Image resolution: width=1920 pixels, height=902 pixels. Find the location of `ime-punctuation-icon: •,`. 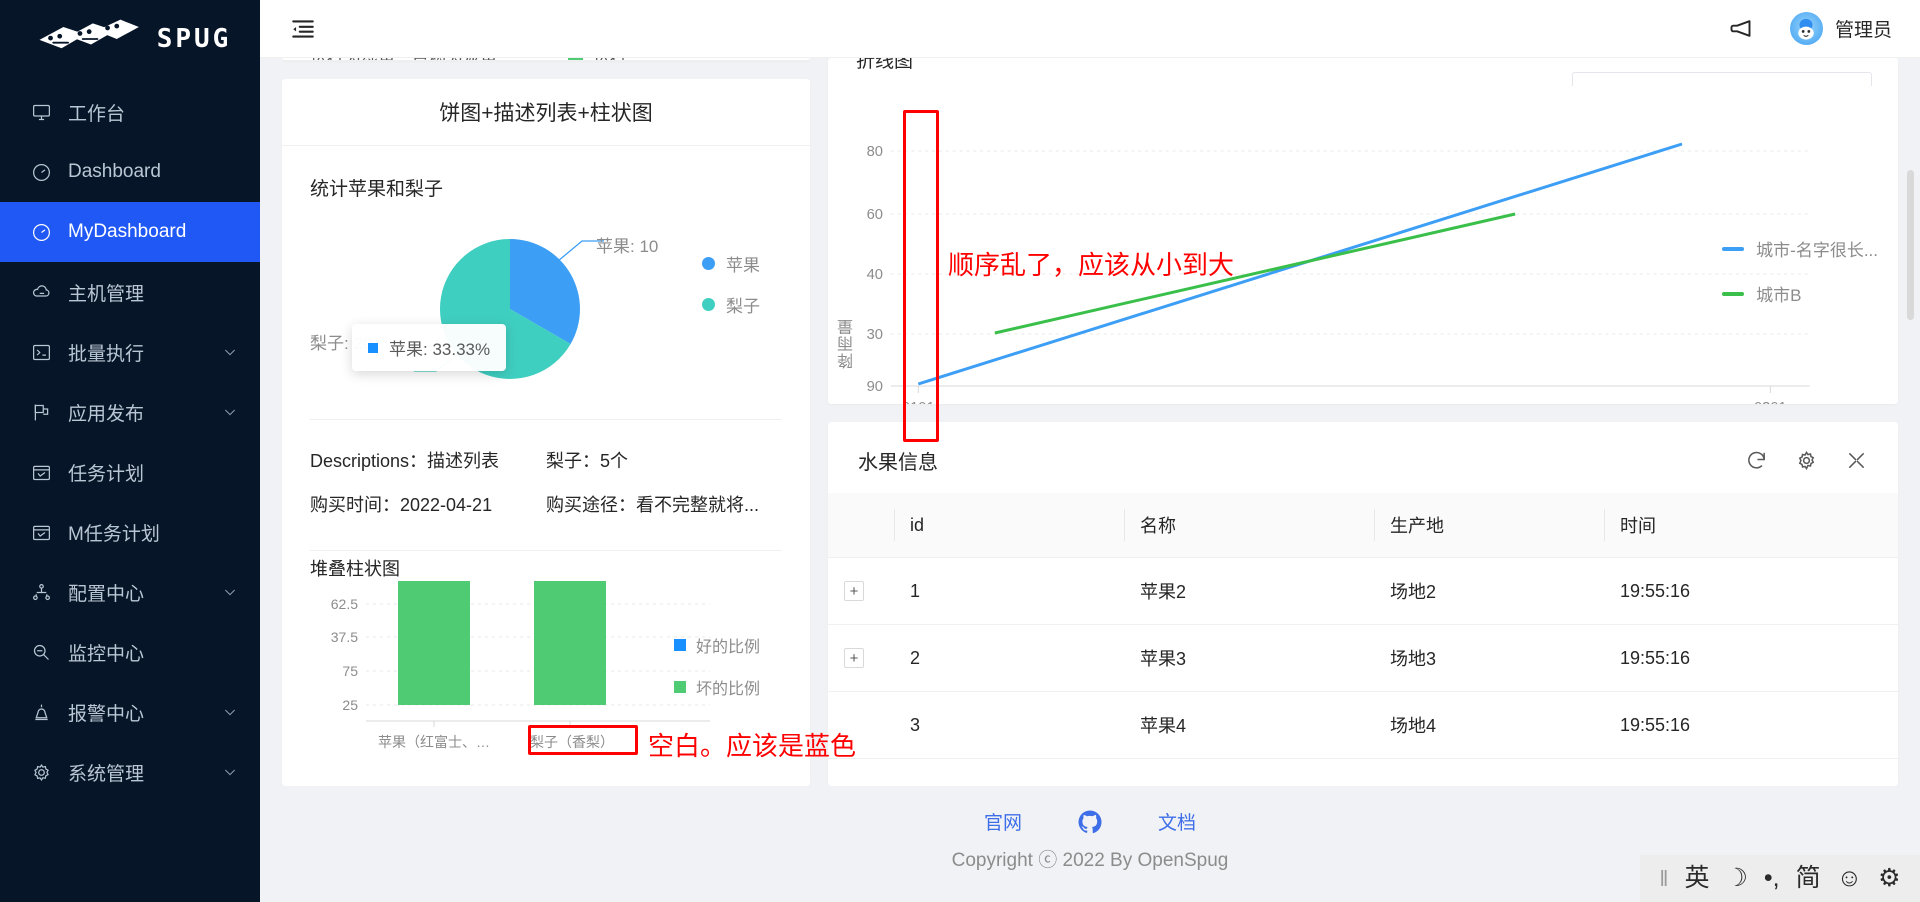

ime-punctuation-icon: •, is located at coordinates (1772, 878).